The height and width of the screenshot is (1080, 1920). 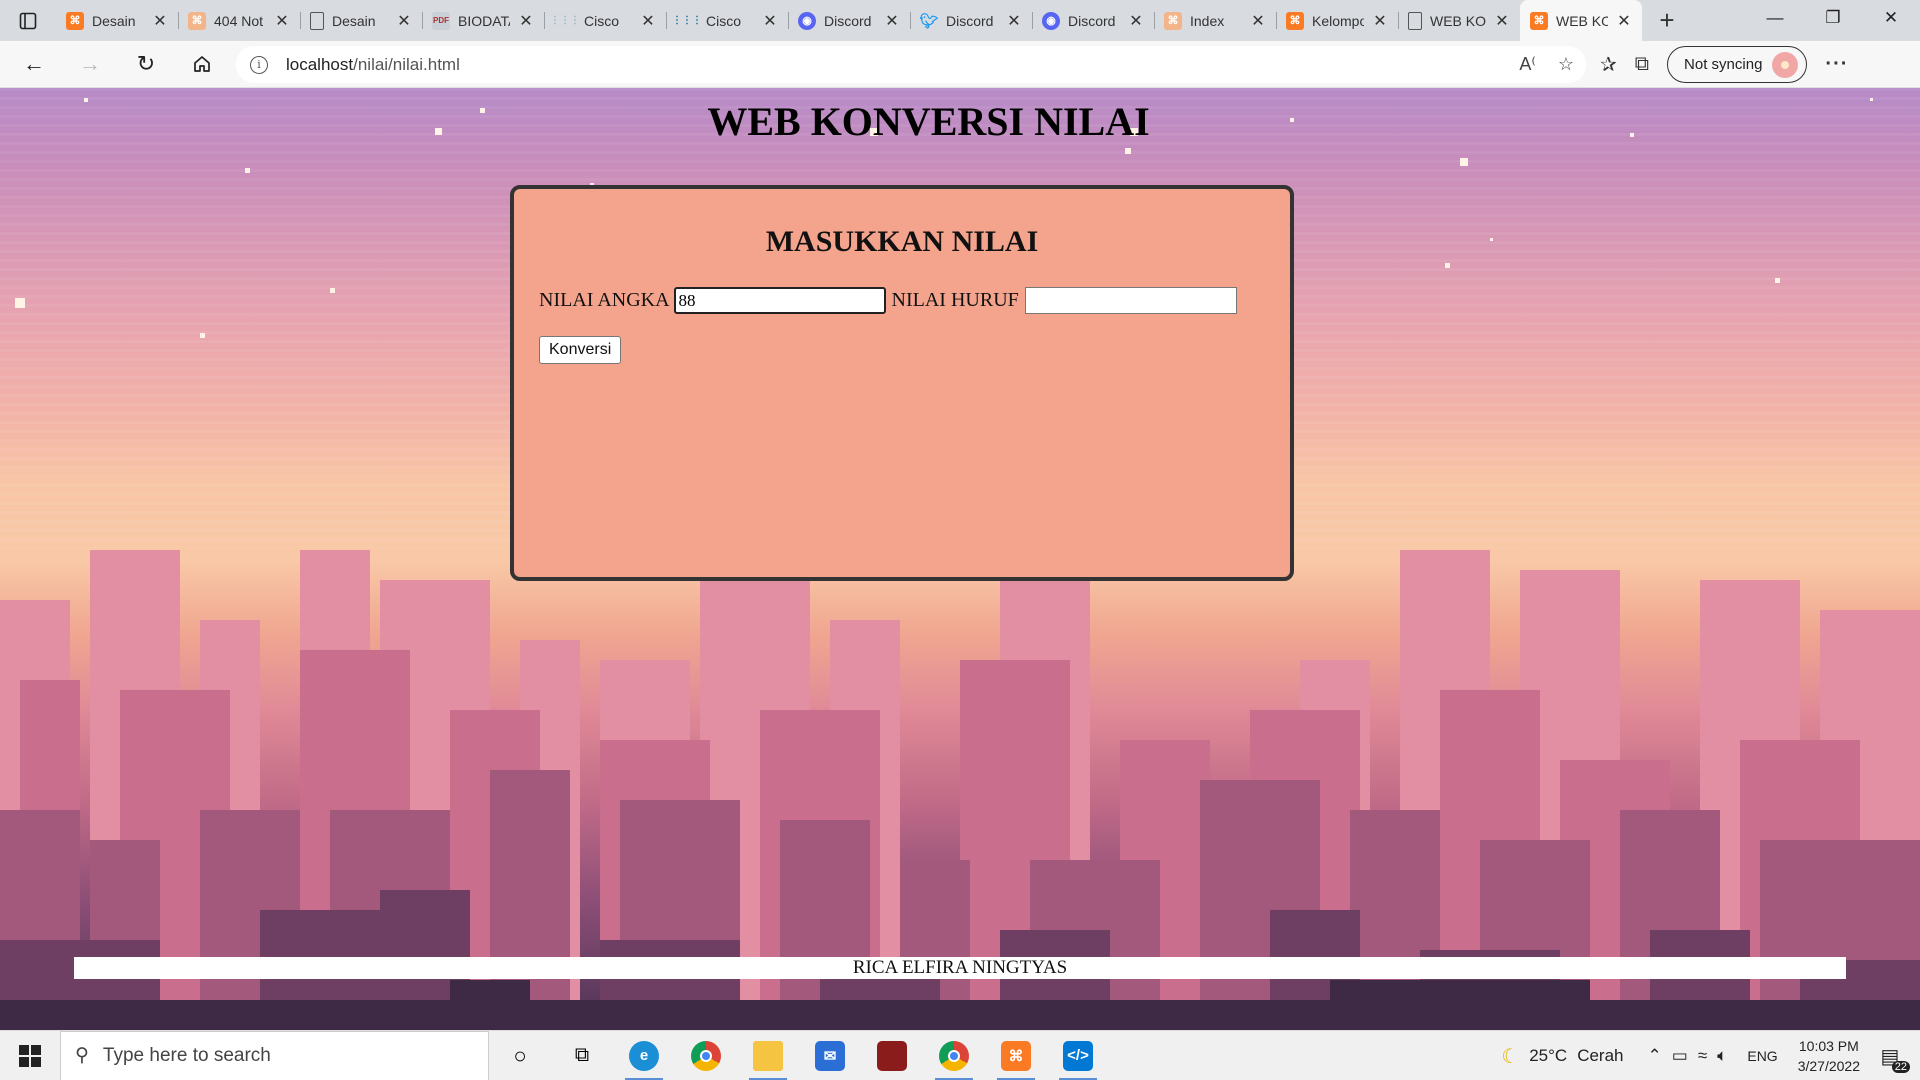 I want to click on browser-tab: ⌘ Desain ✕, so click(x=117, y=20).